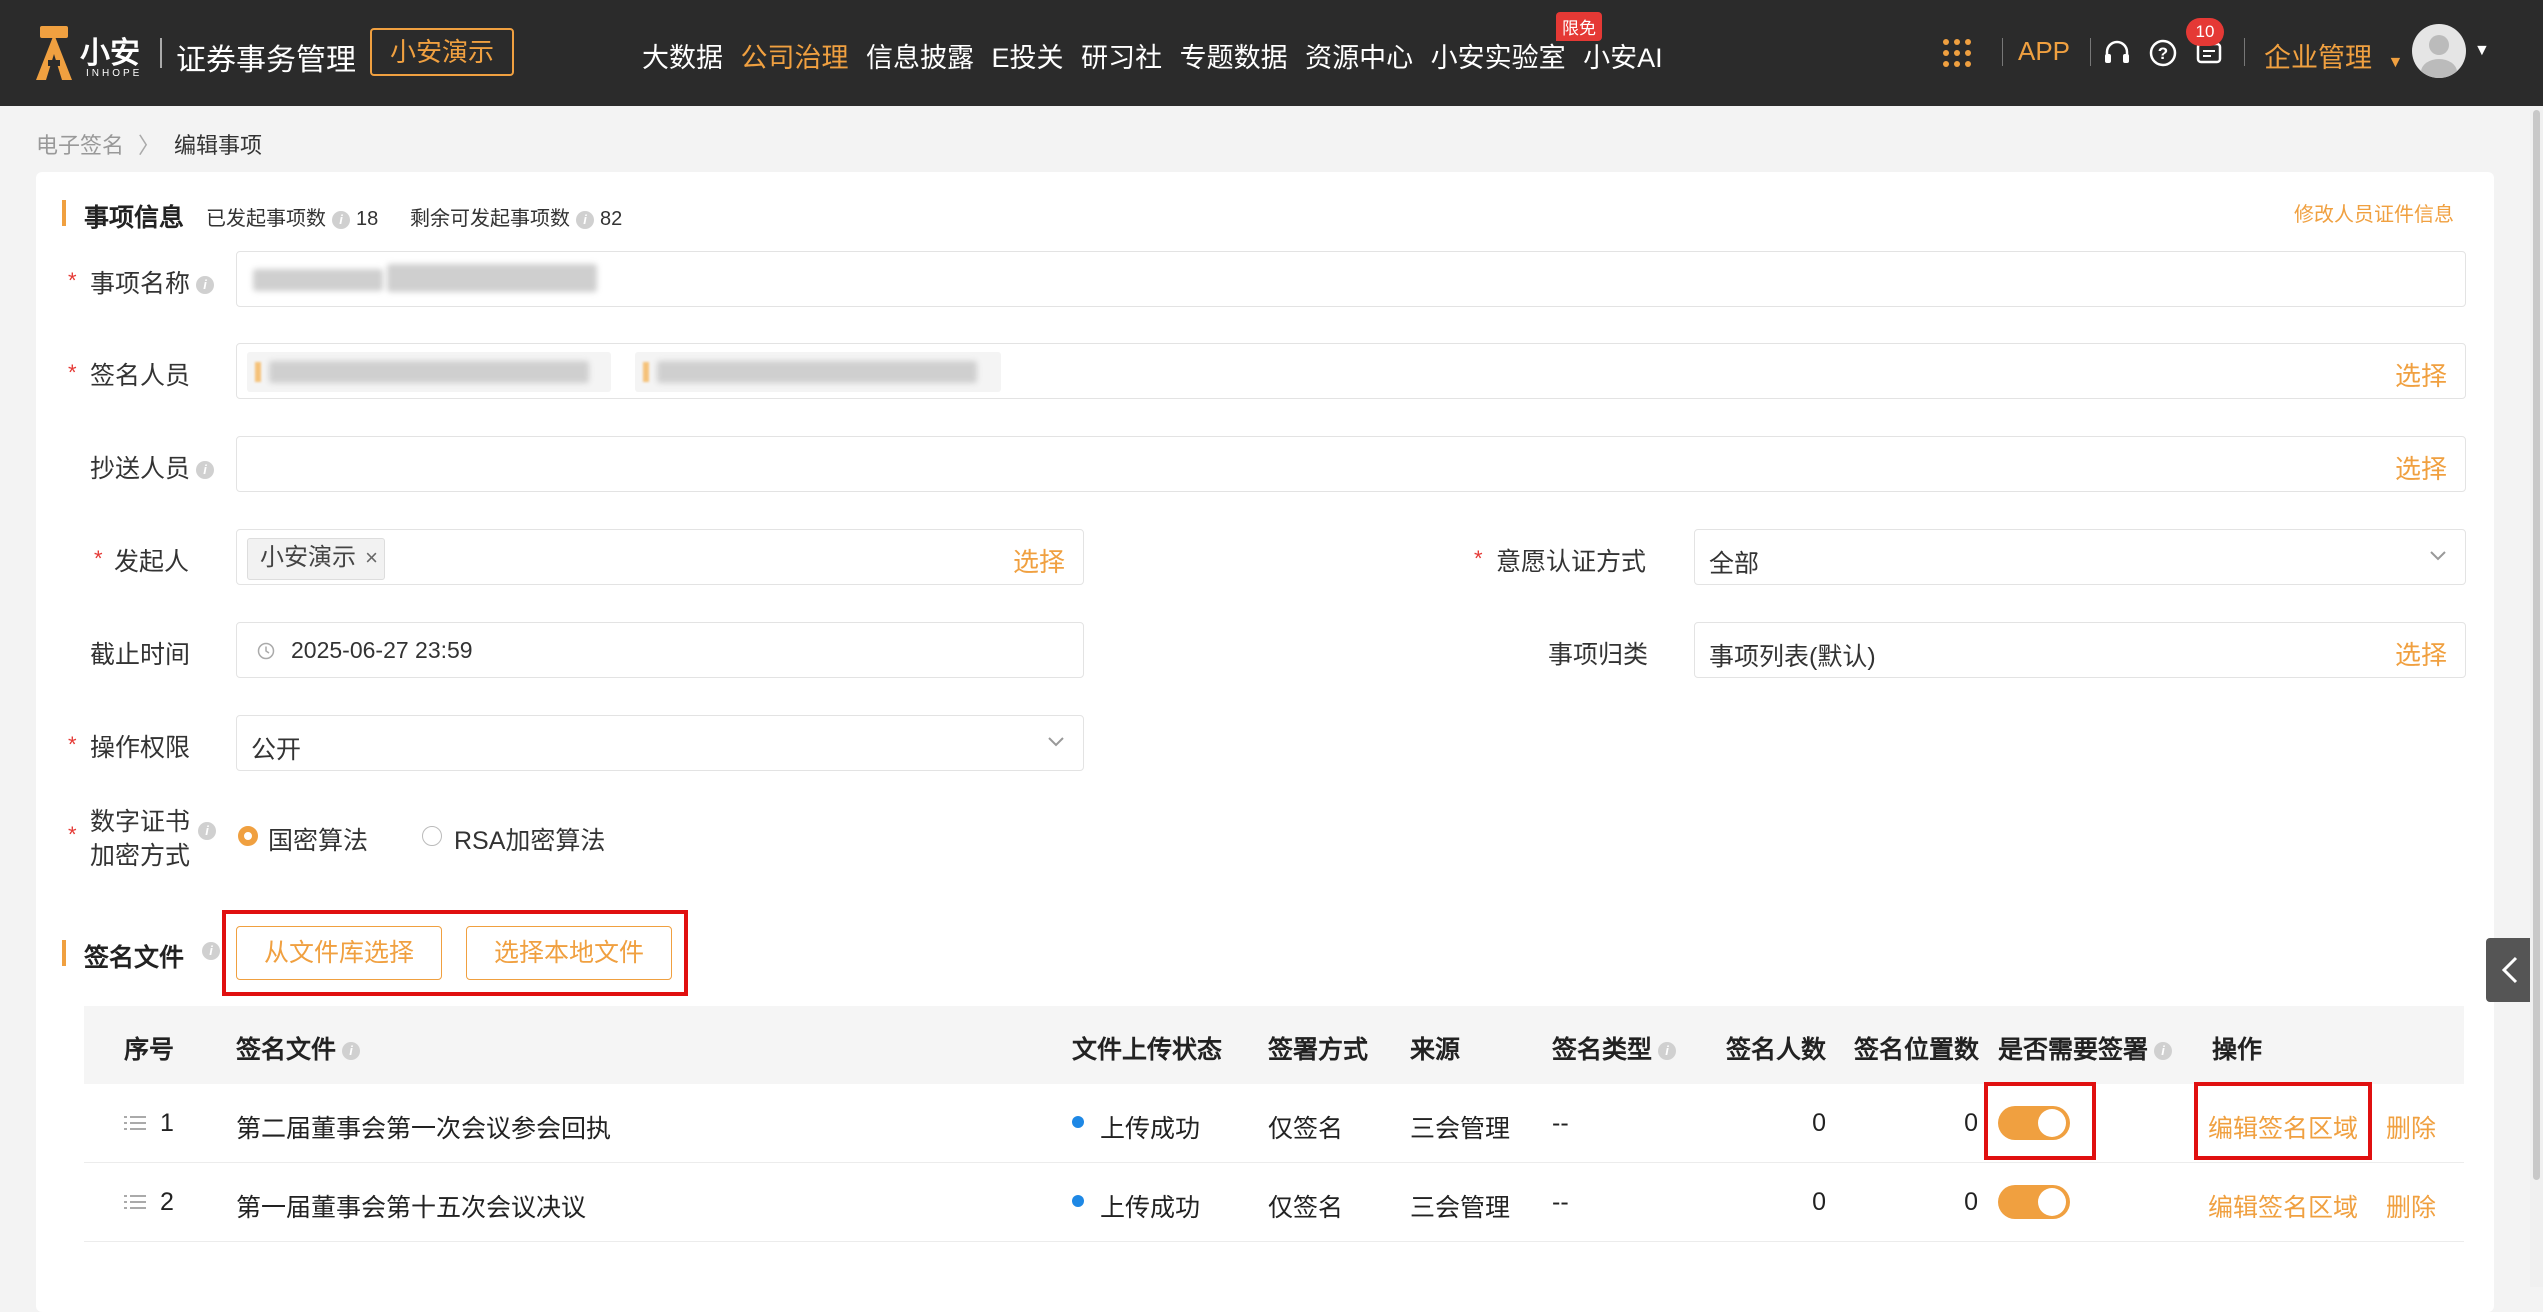 Image resolution: width=2543 pixels, height=1312 pixels. I want to click on cert-label-line2: 加密方式, so click(140, 856).